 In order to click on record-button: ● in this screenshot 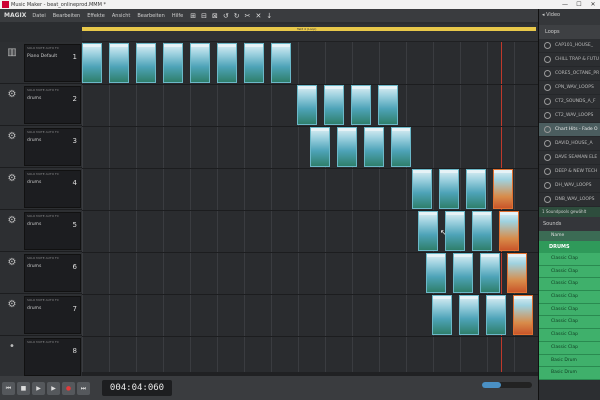, I will do `click(68, 388)`.